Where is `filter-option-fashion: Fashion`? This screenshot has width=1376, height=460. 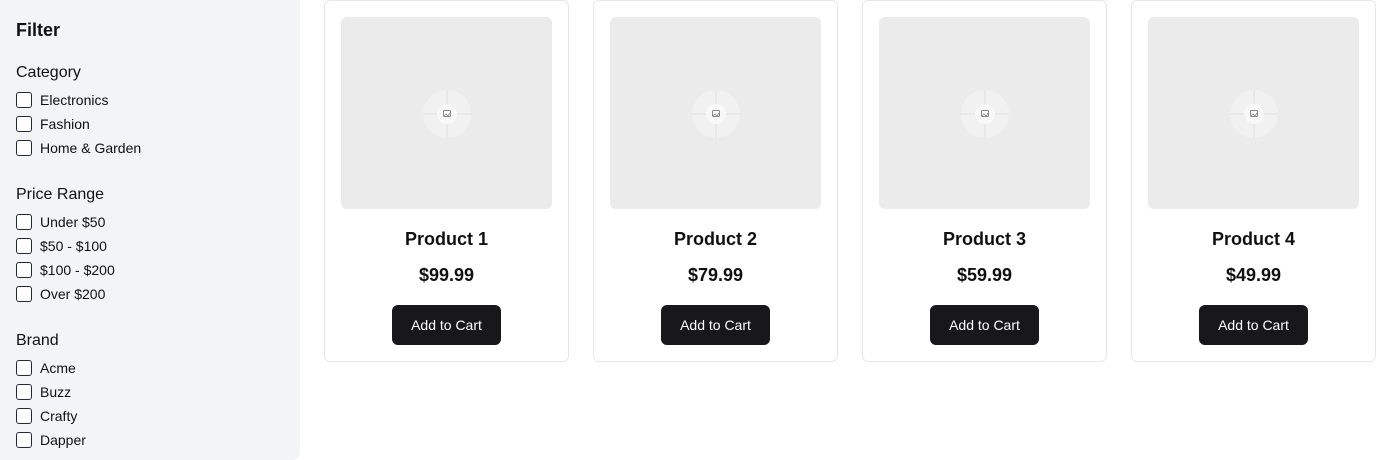
filter-option-fashion: Fashion is located at coordinates (150, 124).